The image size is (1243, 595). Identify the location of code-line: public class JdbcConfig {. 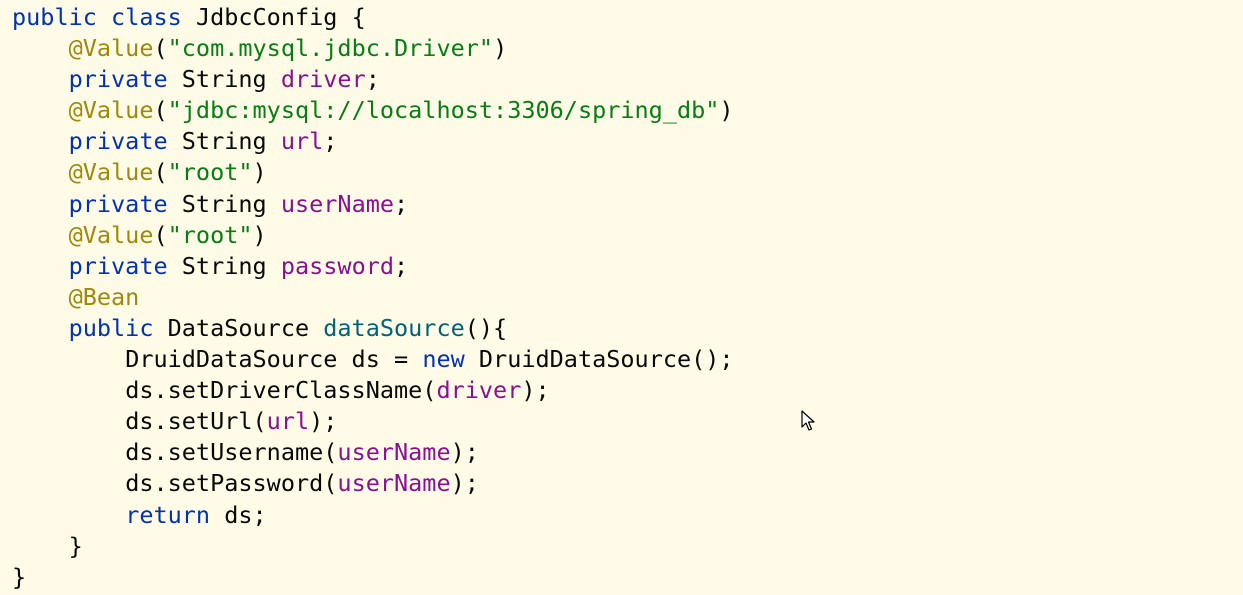
(373, 17).